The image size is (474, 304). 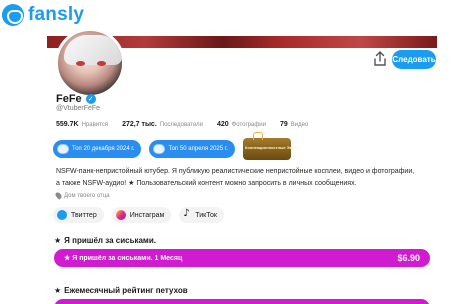 I want to click on rank-badge: Топ 20 декабря 2024 г., so click(x=97, y=149).